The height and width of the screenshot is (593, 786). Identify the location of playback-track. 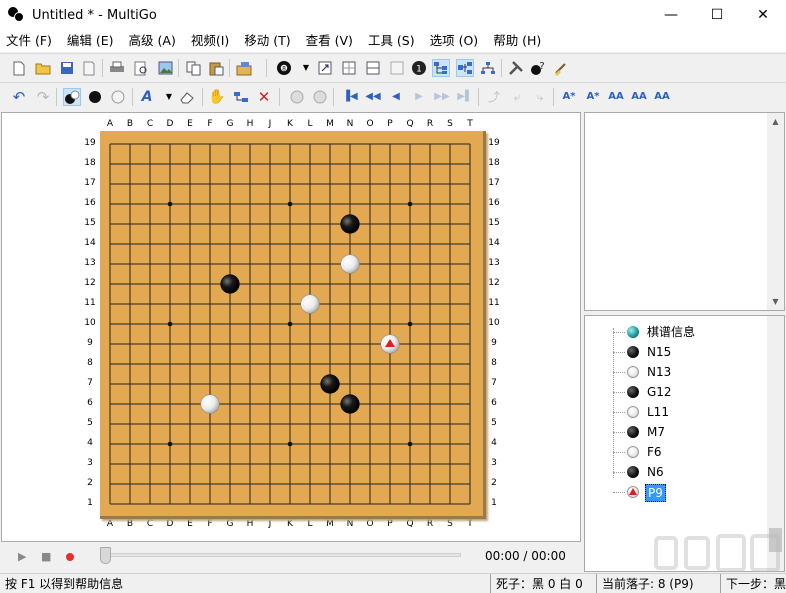
(283, 555).